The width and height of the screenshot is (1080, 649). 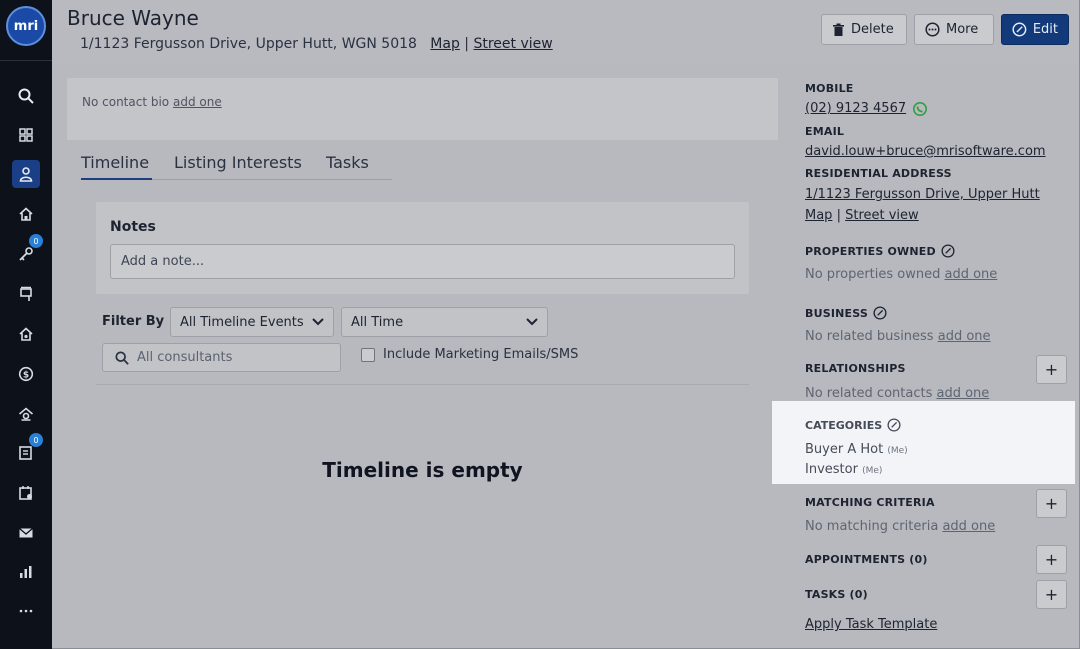 I want to click on mobile-number-link: (02) 9123 4567, so click(x=855, y=108).